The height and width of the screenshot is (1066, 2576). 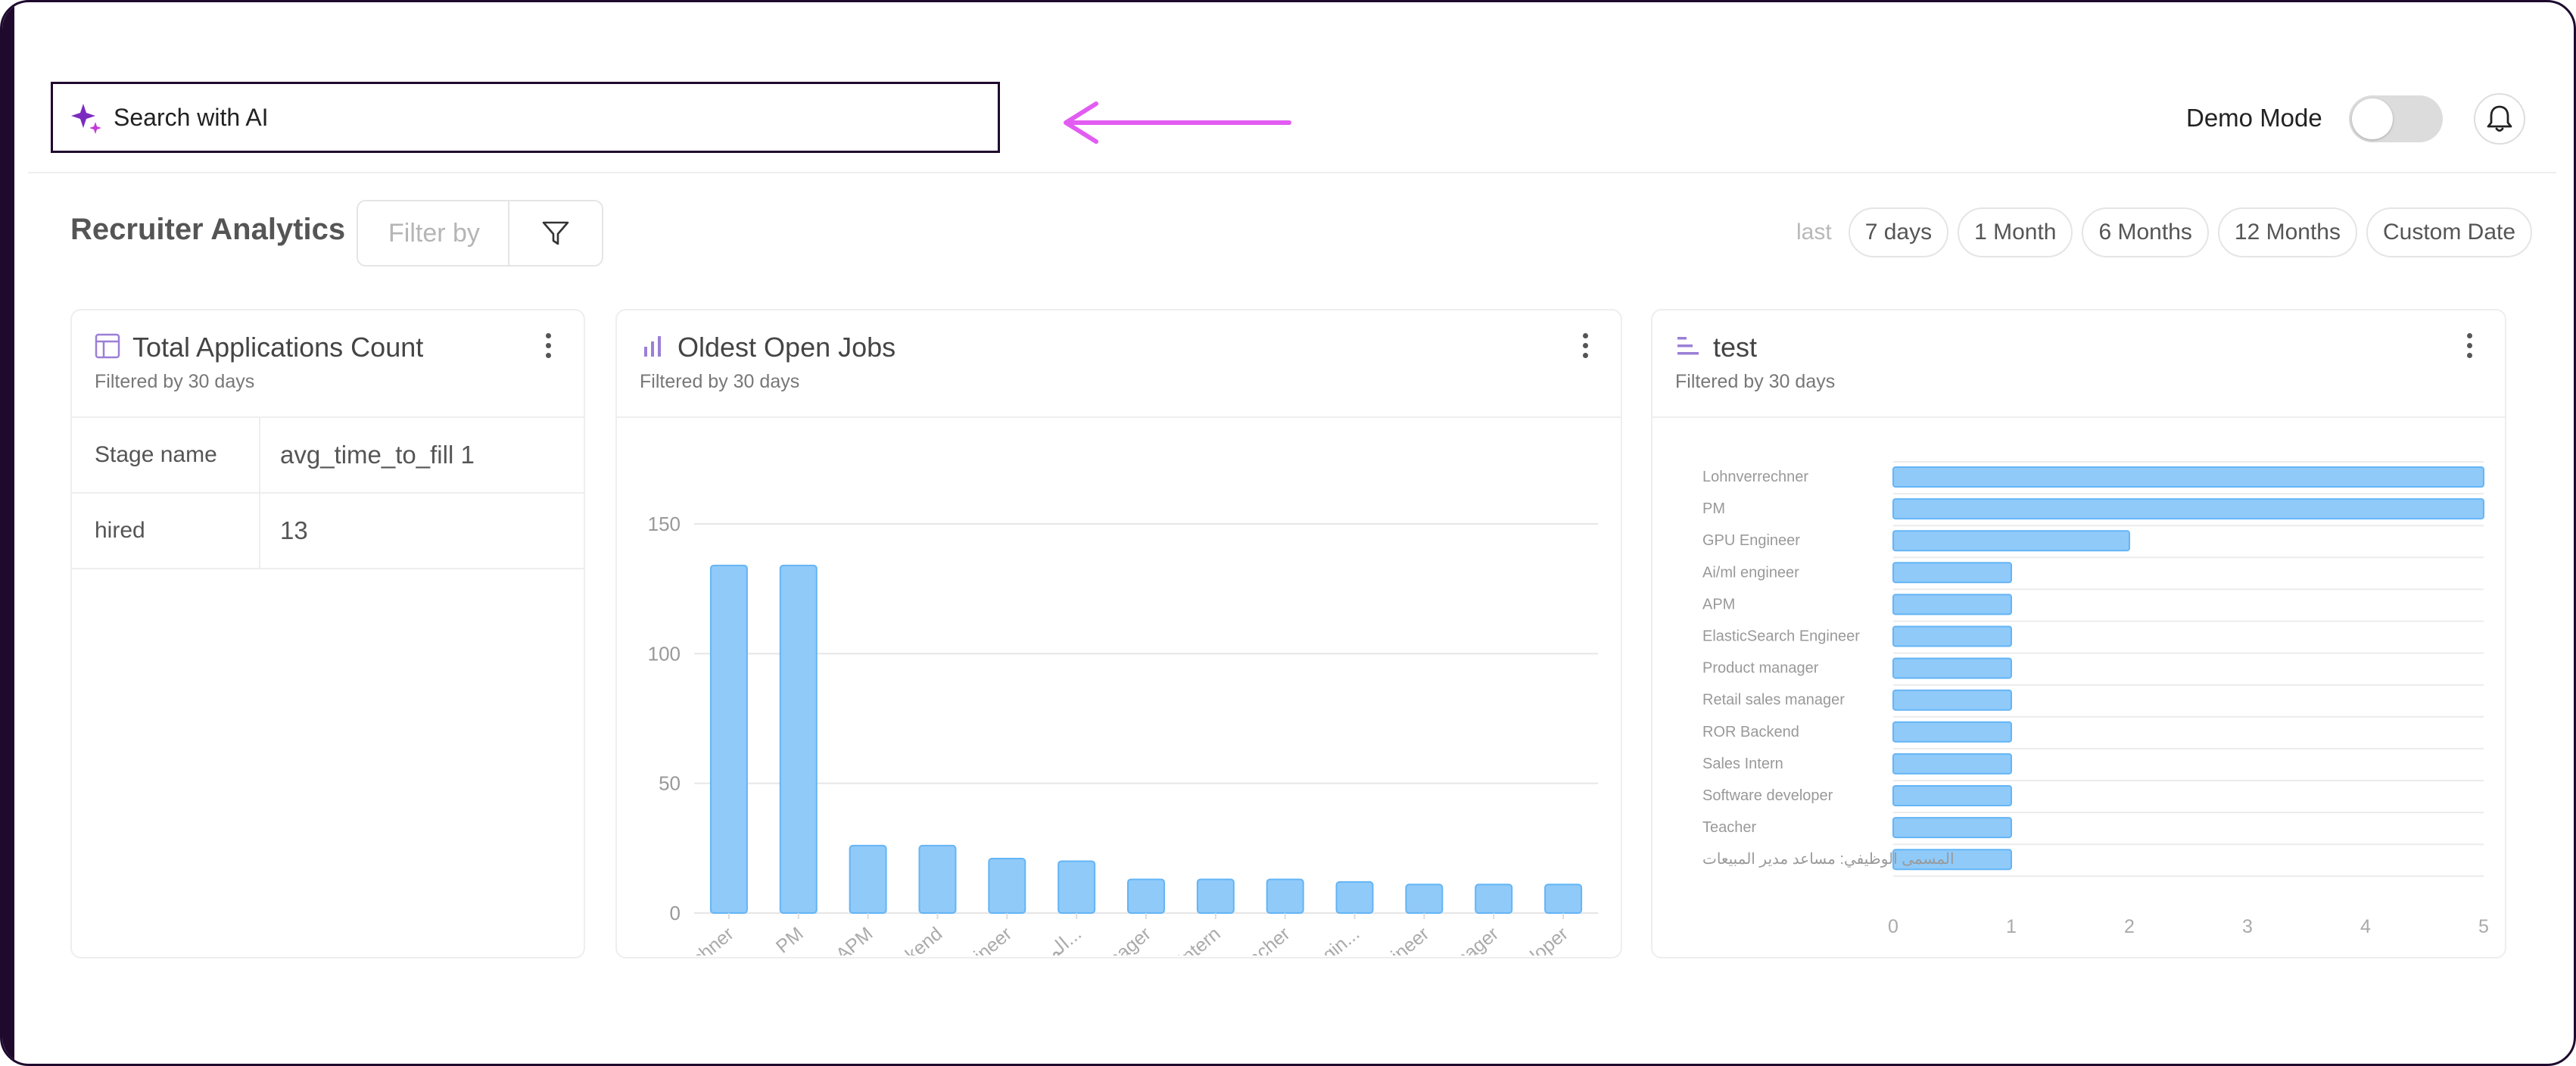 What do you see at coordinates (2247, 926) in the screenshot?
I see `x-tick-label: 3` at bounding box center [2247, 926].